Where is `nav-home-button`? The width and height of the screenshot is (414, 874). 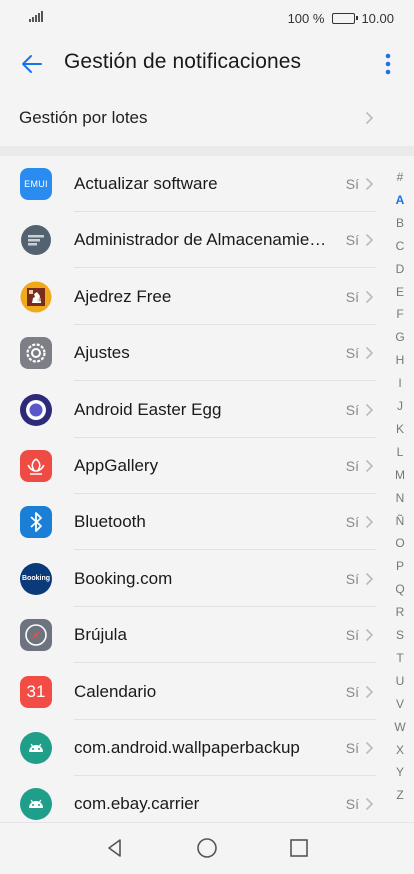 nav-home-button is located at coordinates (207, 848).